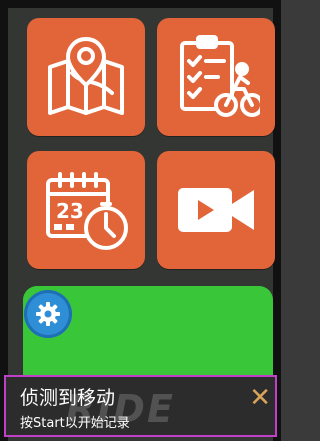  What do you see at coordinates (140, 4) in the screenshot?
I see `device-bezel-top` at bounding box center [140, 4].